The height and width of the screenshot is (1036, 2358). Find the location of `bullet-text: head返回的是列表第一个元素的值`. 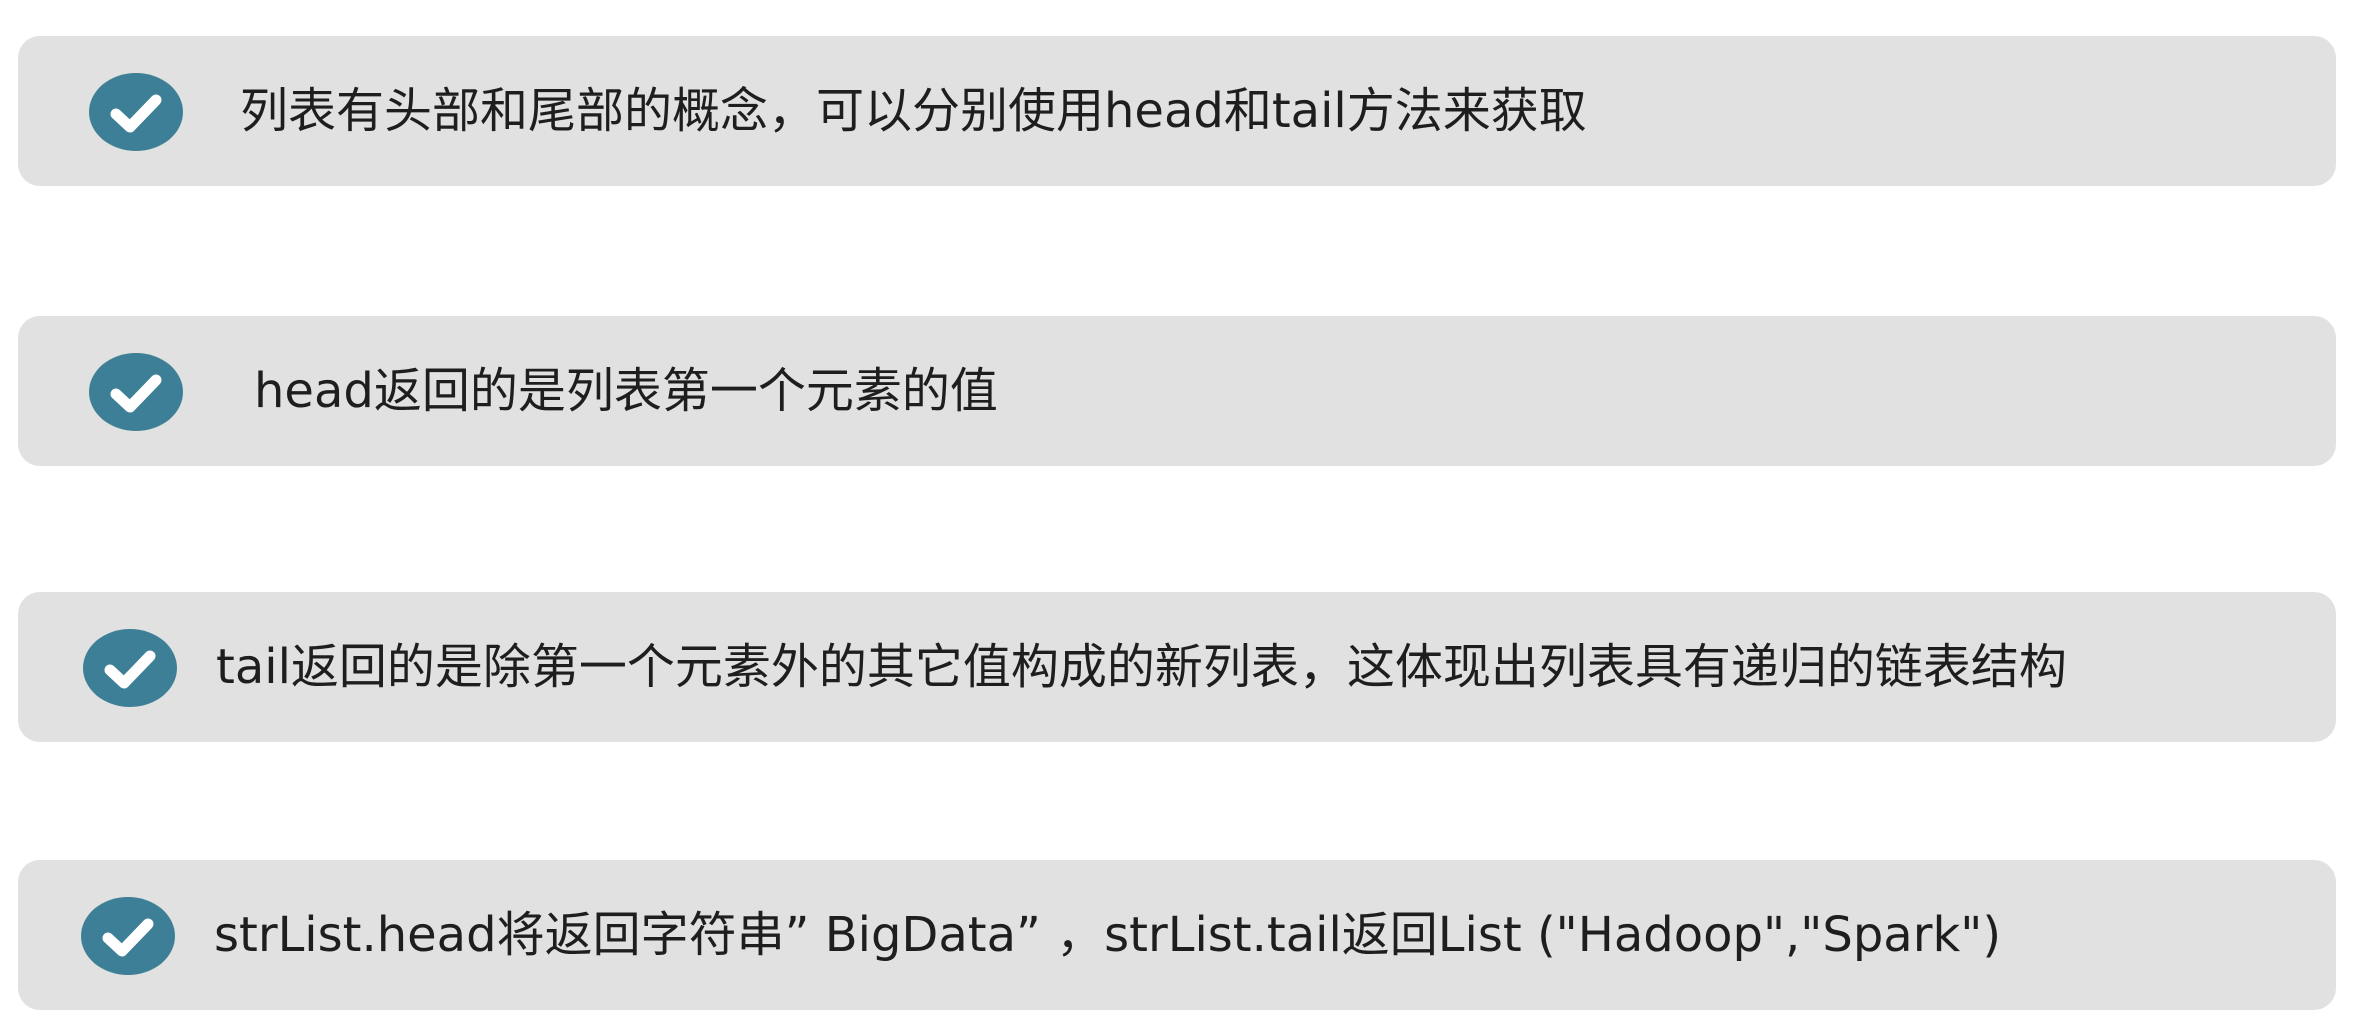

bullet-text: head返回的是列表第一个元素的值 is located at coordinates (626, 391).